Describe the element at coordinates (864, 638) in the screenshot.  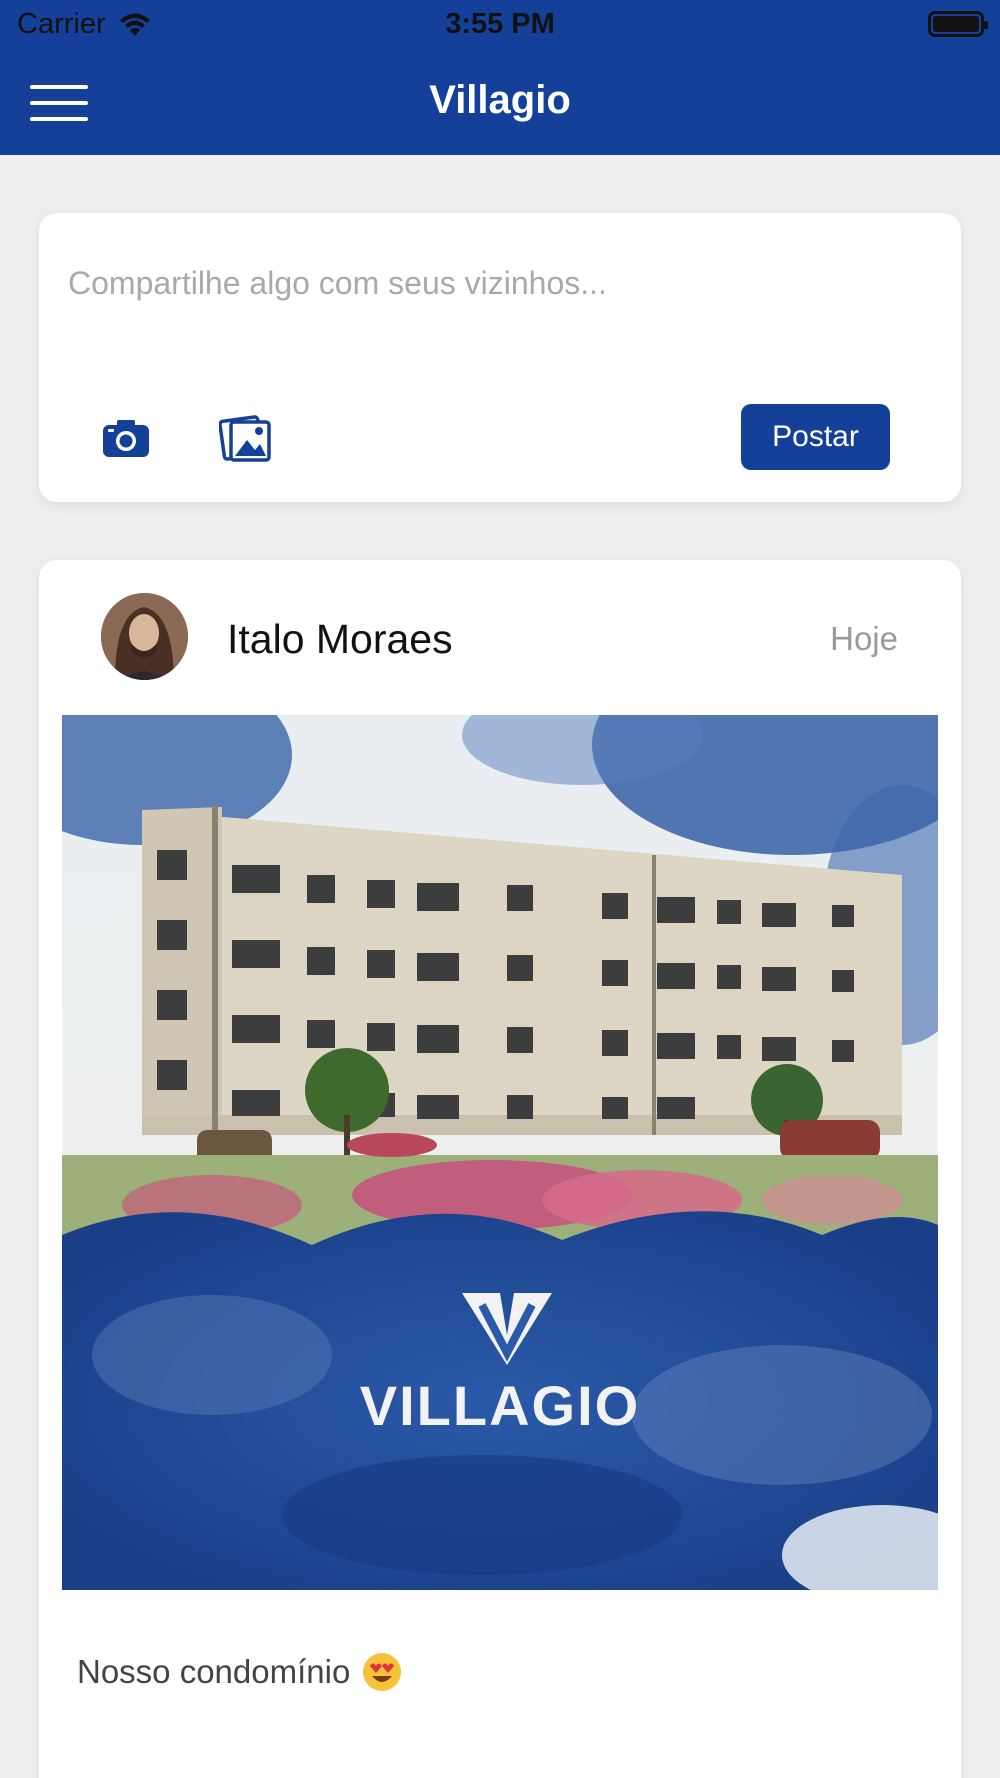
I see `post-date: Hoje` at that location.